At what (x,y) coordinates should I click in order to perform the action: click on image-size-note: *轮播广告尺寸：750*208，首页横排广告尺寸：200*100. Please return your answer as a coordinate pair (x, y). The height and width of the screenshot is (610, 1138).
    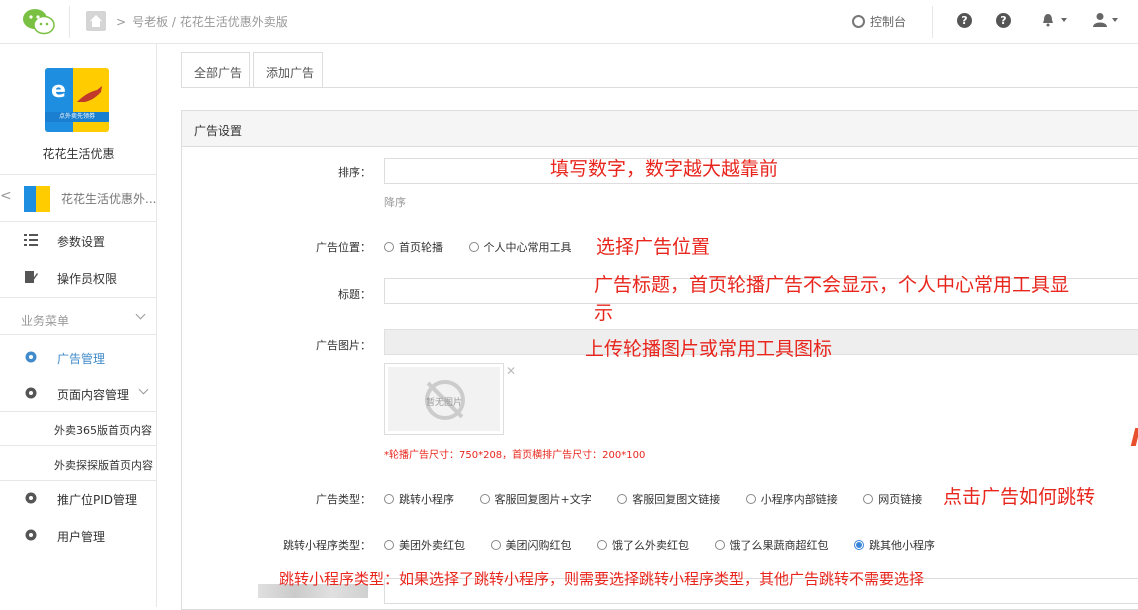
    Looking at the image, I should click on (515, 455).